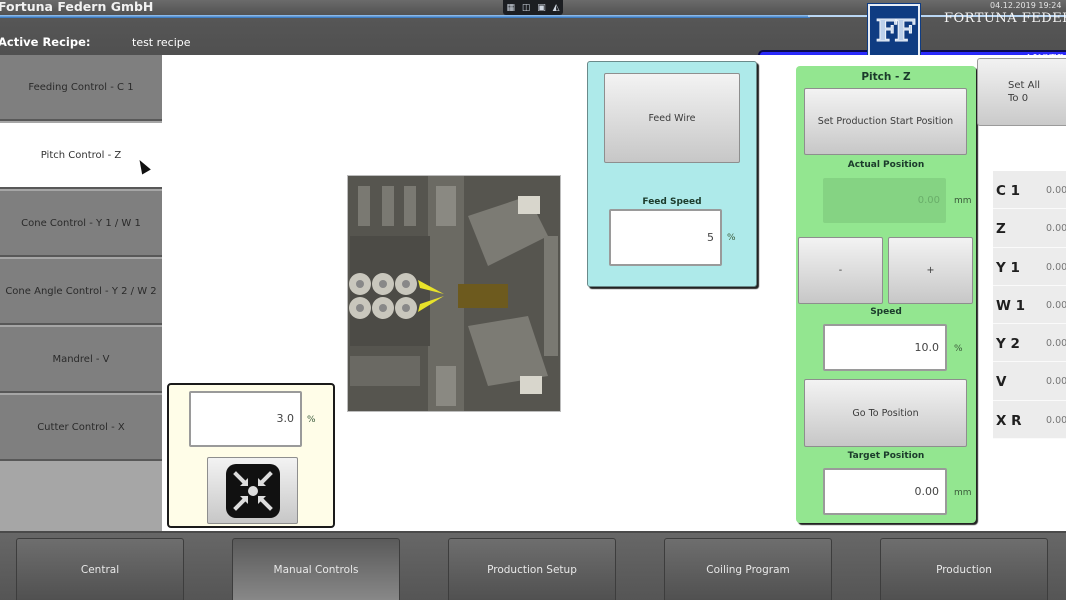  What do you see at coordinates (1024, 85) in the screenshot?
I see `set-all-label-line1: Set All` at bounding box center [1024, 85].